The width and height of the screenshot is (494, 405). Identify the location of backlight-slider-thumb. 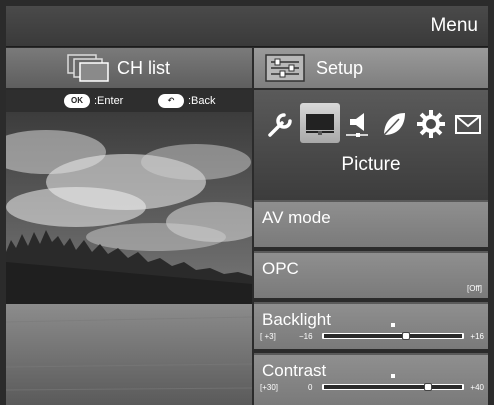
(405, 336).